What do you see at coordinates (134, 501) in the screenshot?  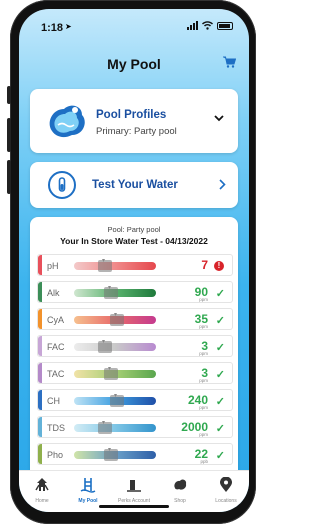 I see `tab-label: Perks Account` at bounding box center [134, 501].